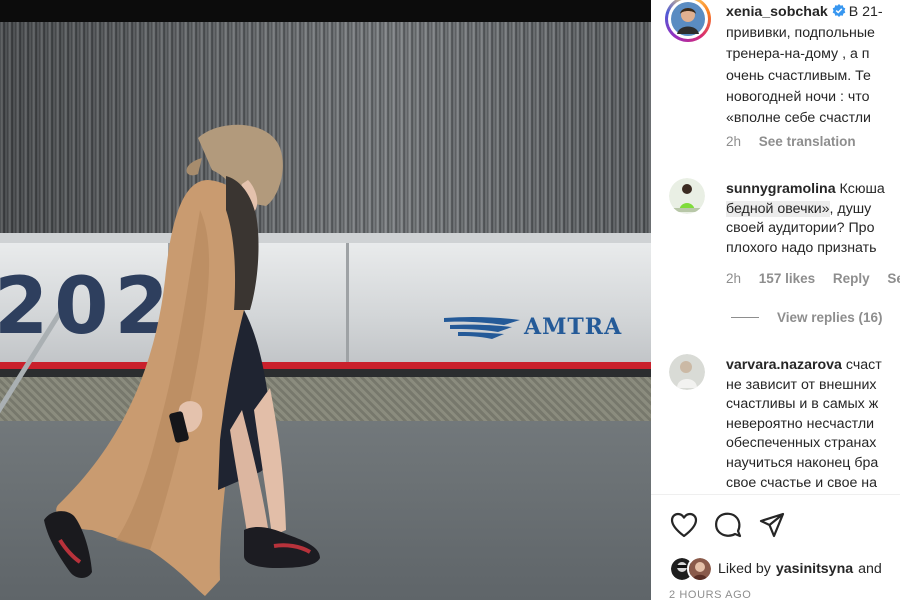 This screenshot has width=900, height=600. Describe the element at coordinates (778, 208) in the screenshot. I see `comment-highlight: бедной овечки»` at that location.